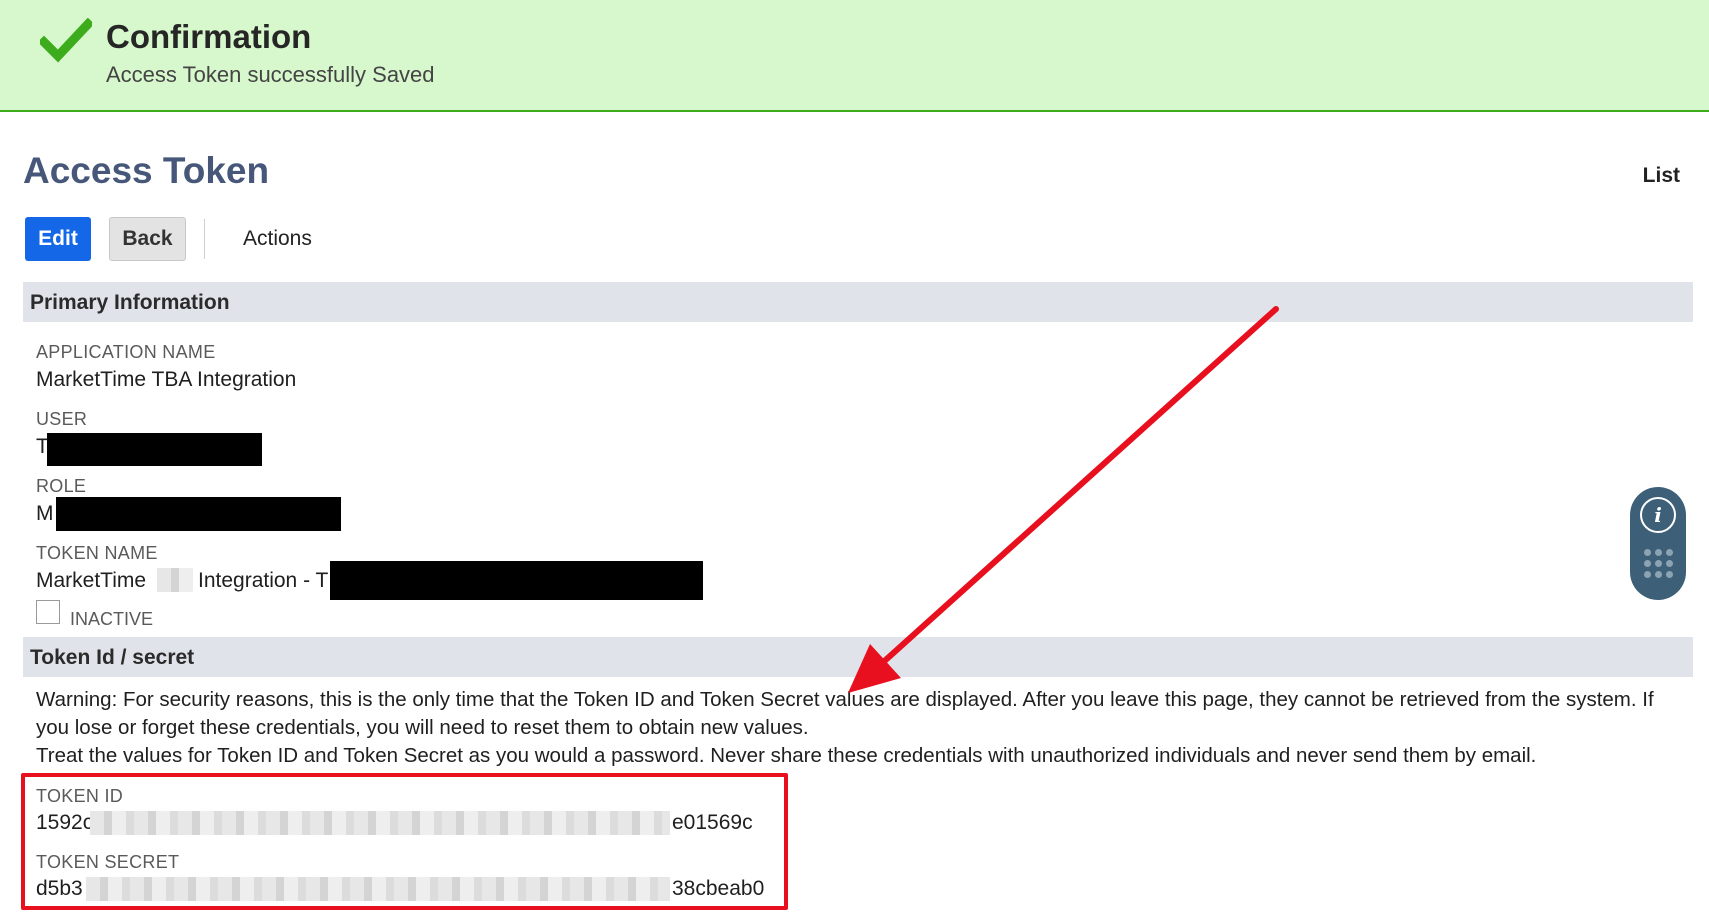 The image size is (1709, 913). I want to click on section-token-id-secret: Token Id / secret, so click(858, 657).